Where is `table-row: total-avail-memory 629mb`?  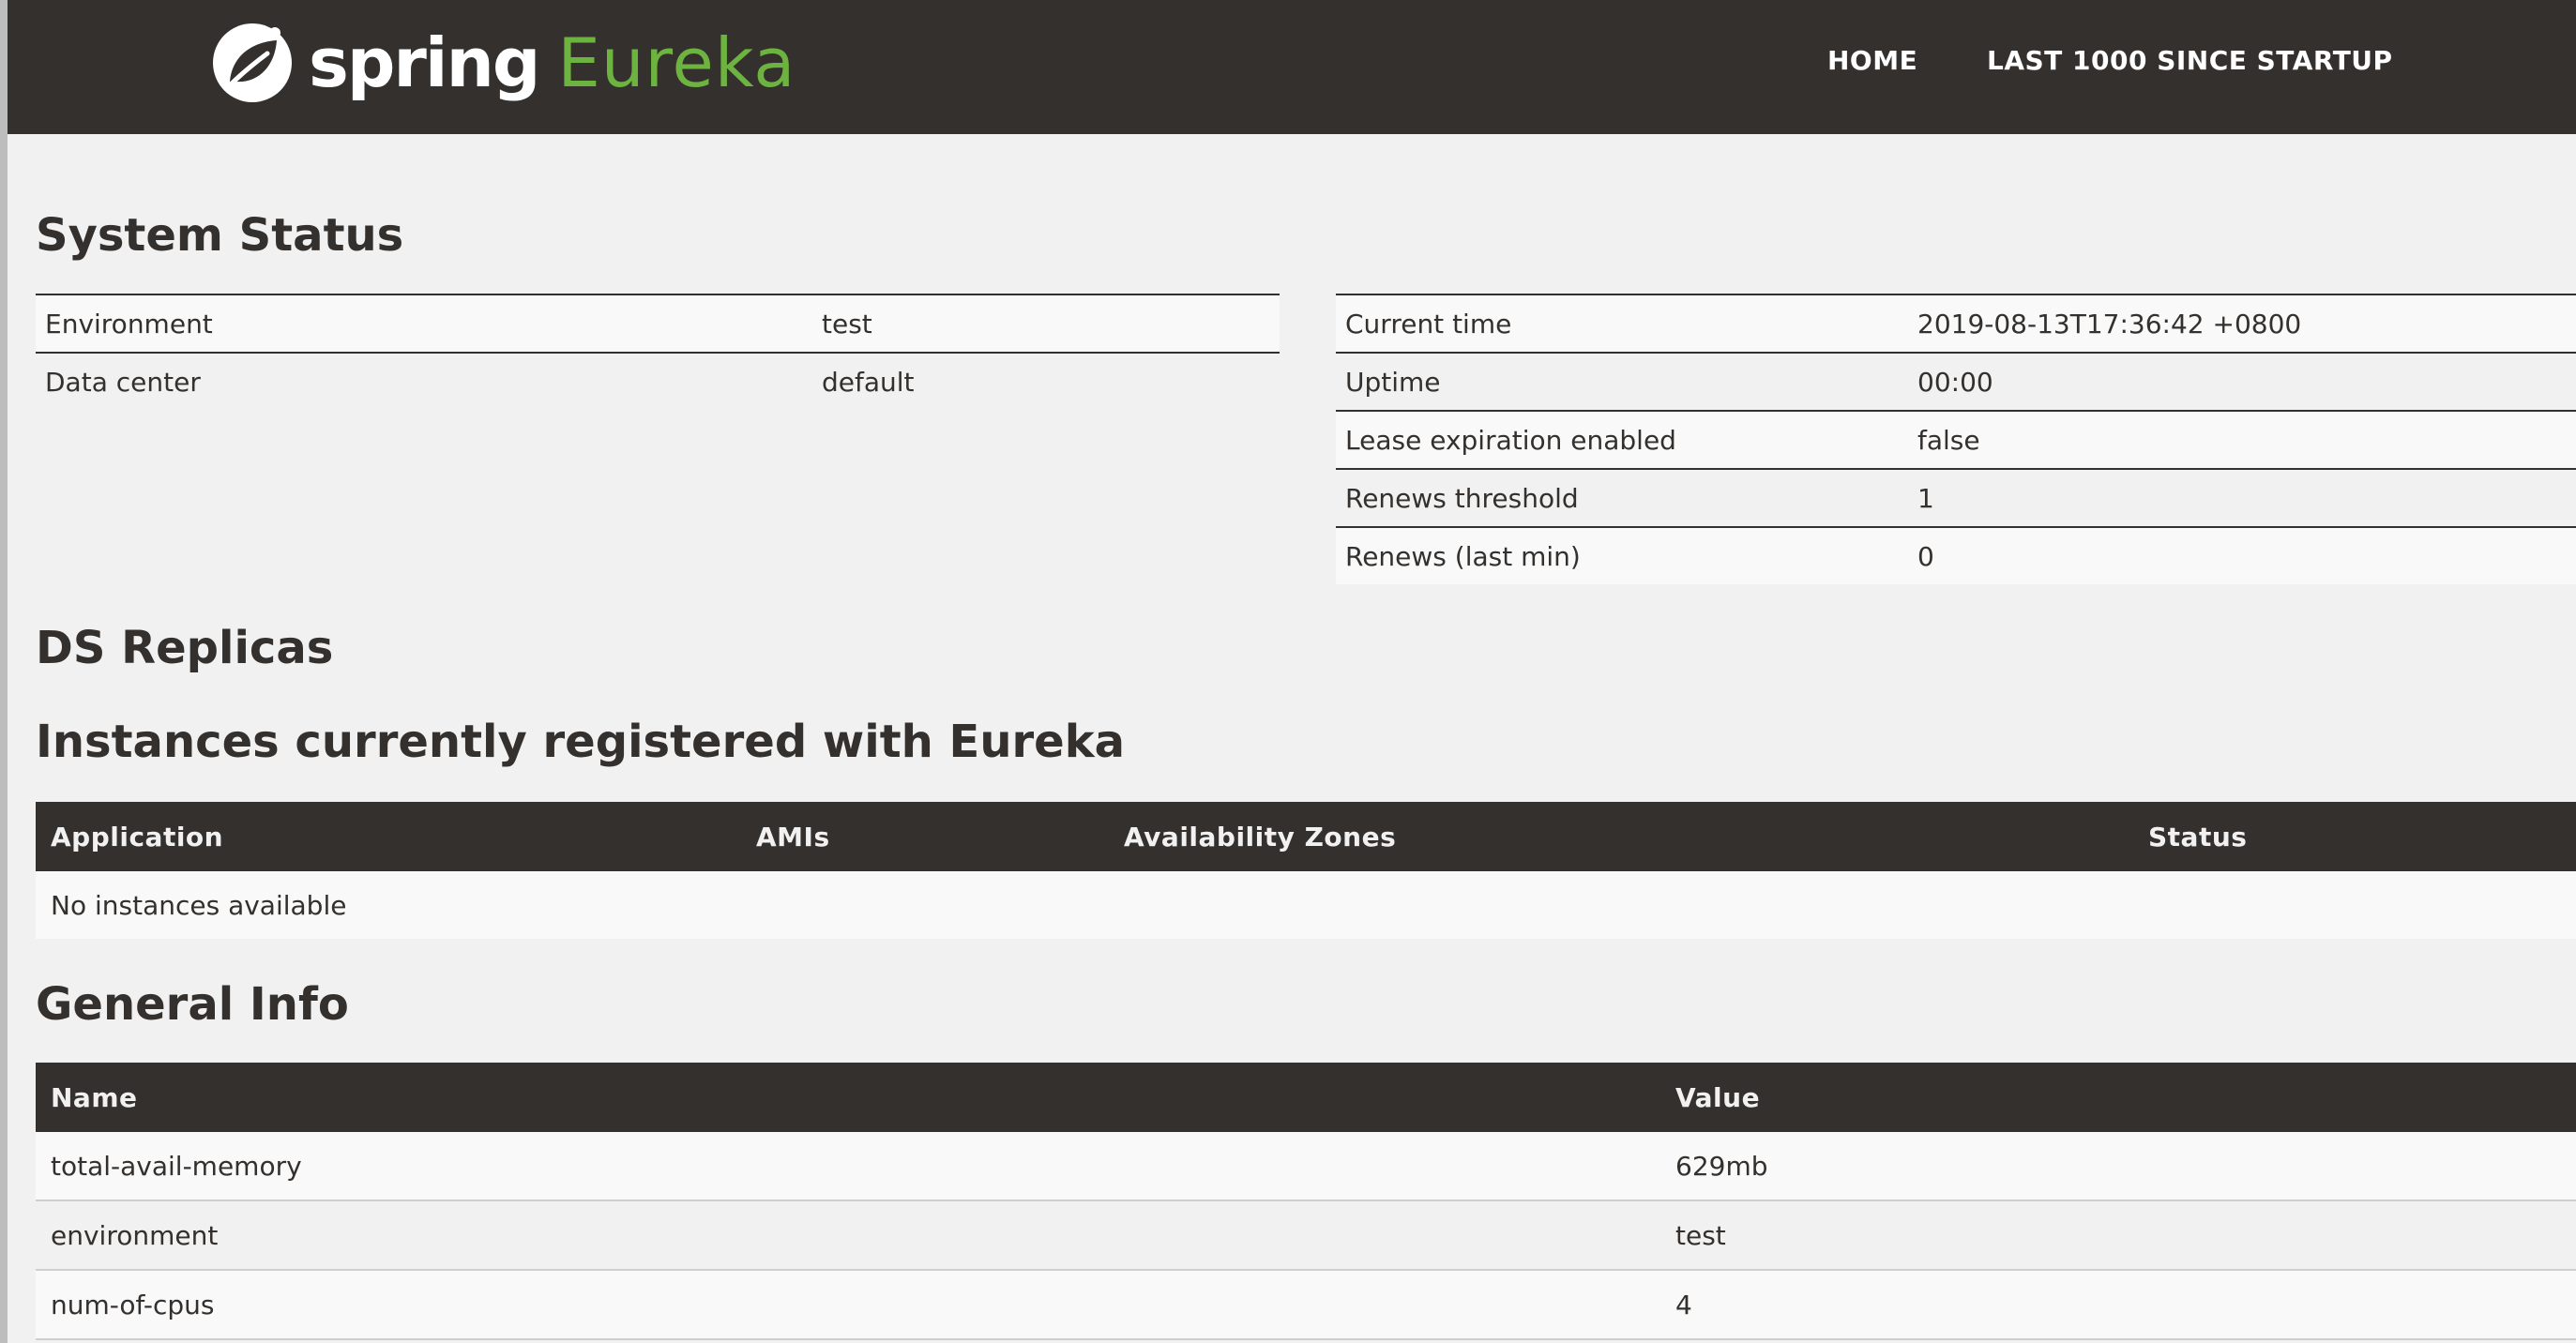 table-row: total-avail-memory 629mb is located at coordinates (1306, 1166).